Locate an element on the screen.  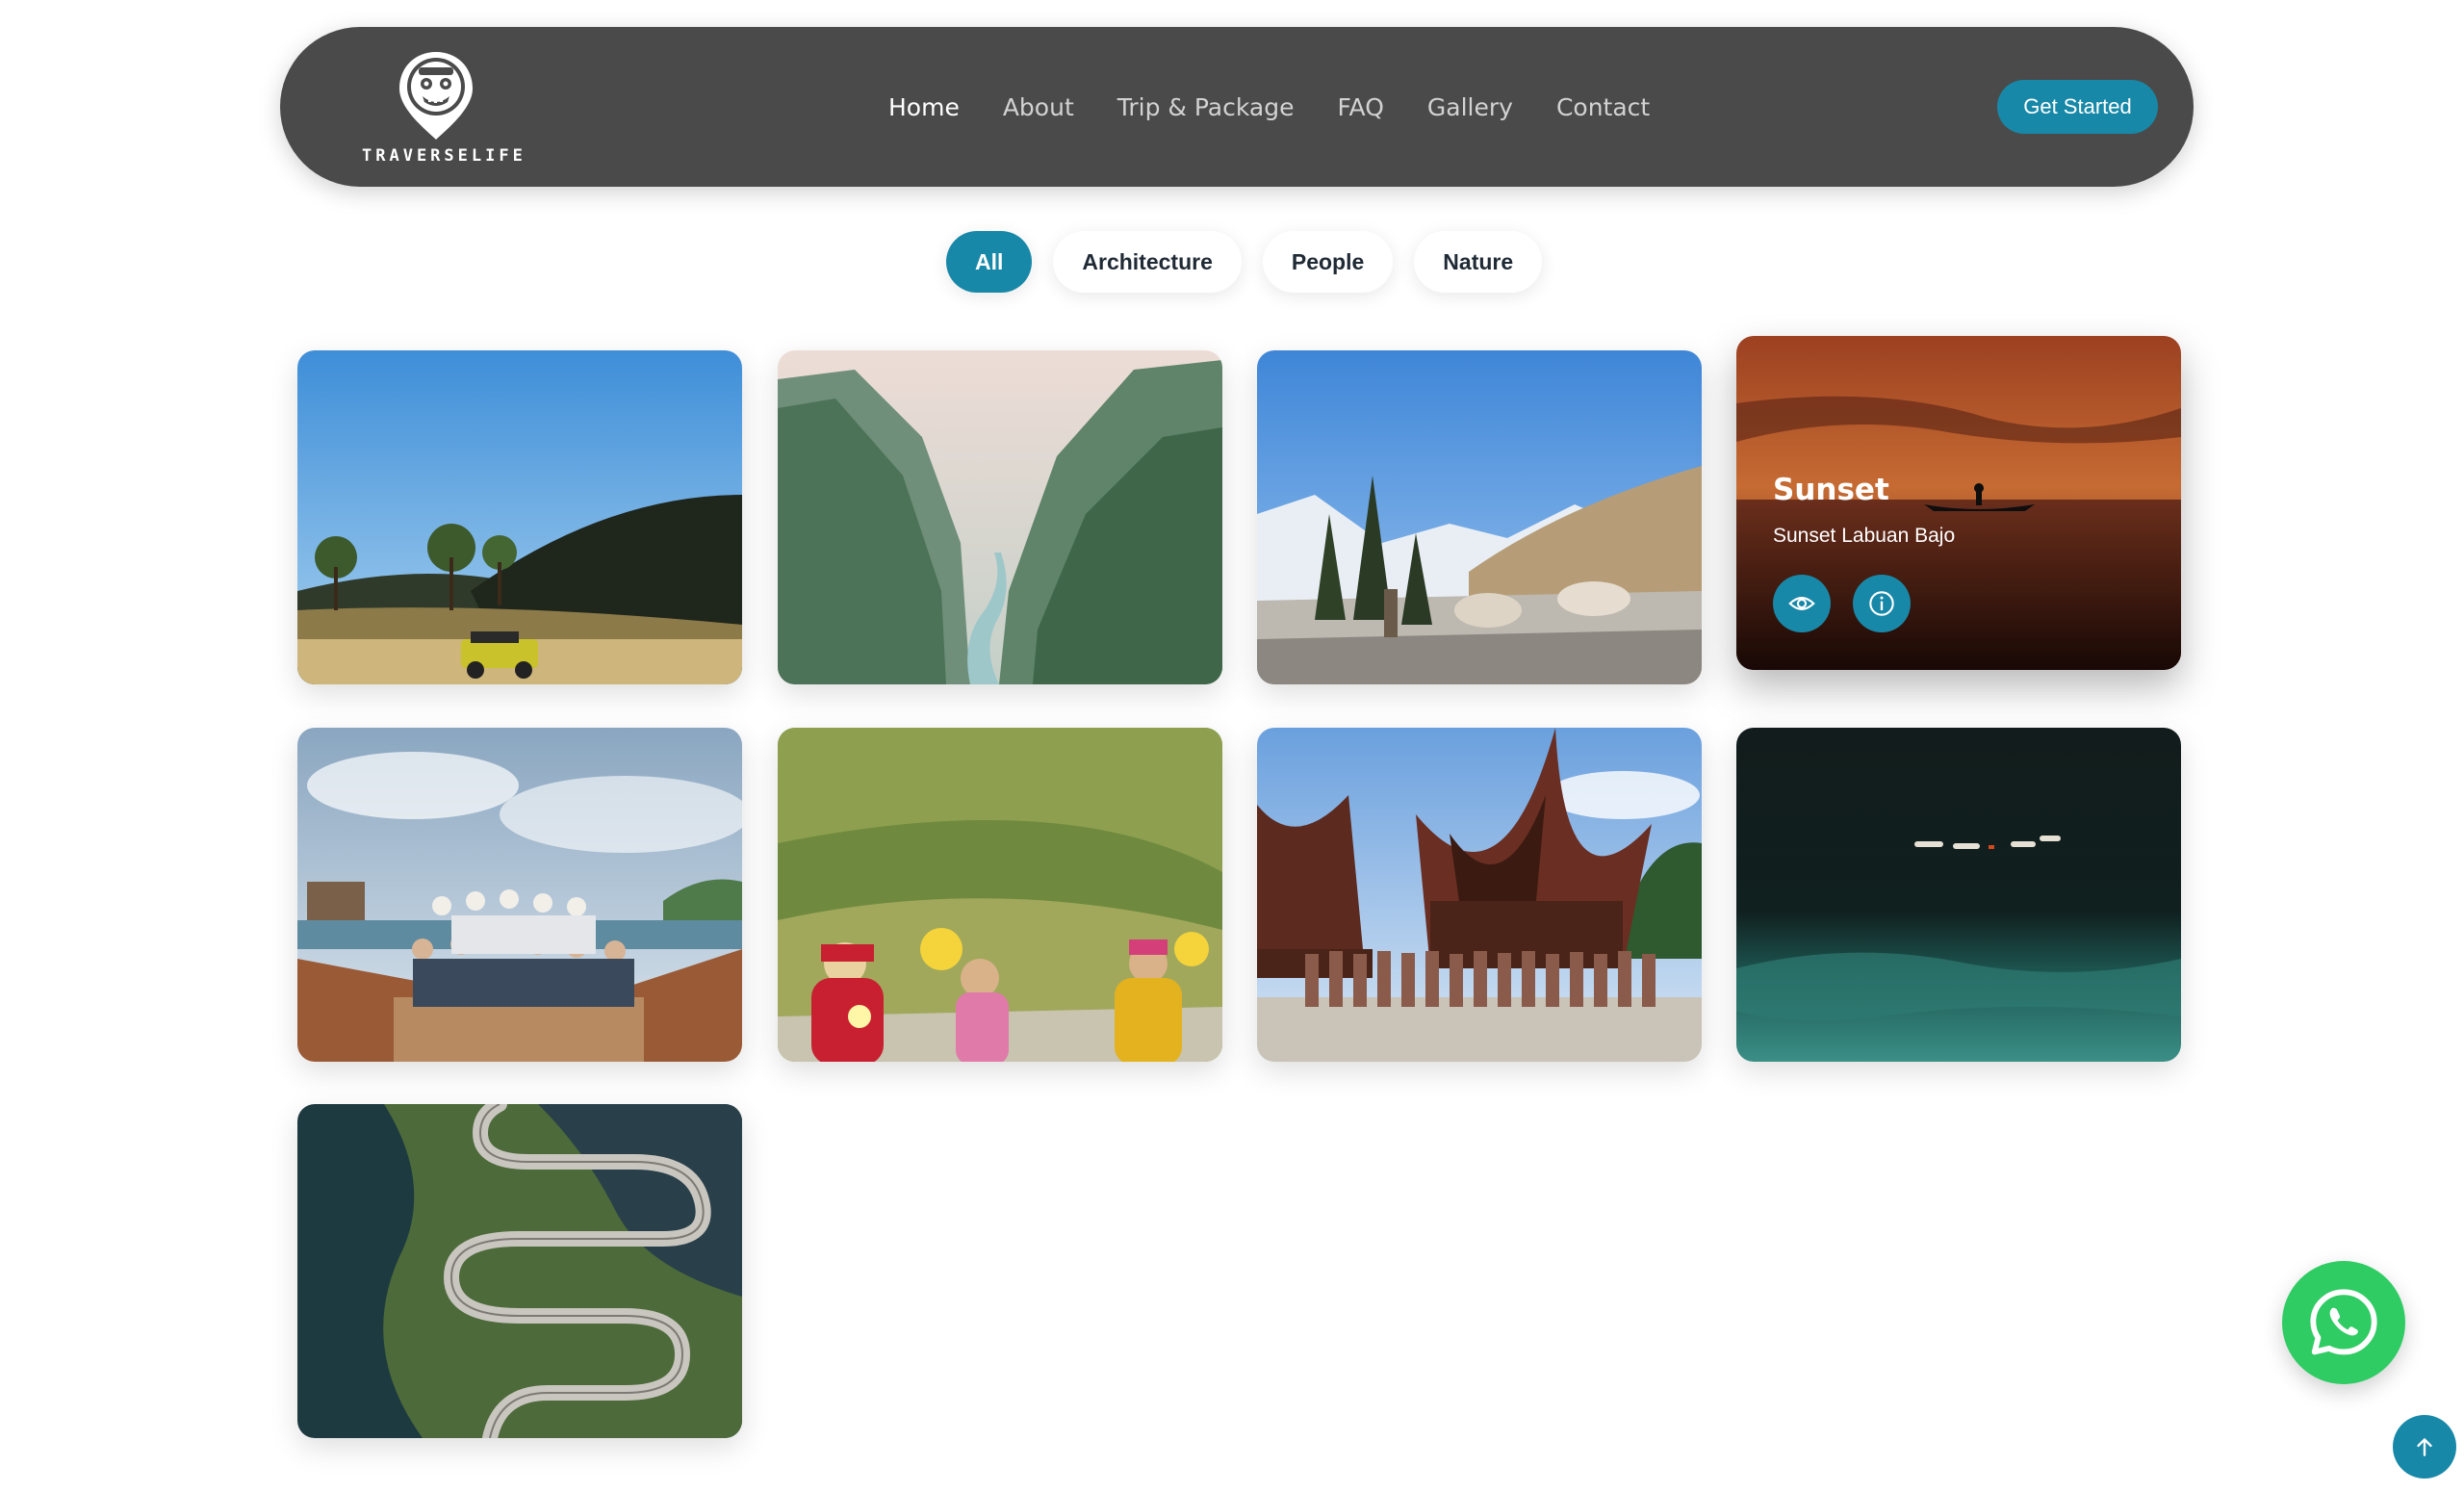
winding-road-aerial-photo is located at coordinates (519, 1271).